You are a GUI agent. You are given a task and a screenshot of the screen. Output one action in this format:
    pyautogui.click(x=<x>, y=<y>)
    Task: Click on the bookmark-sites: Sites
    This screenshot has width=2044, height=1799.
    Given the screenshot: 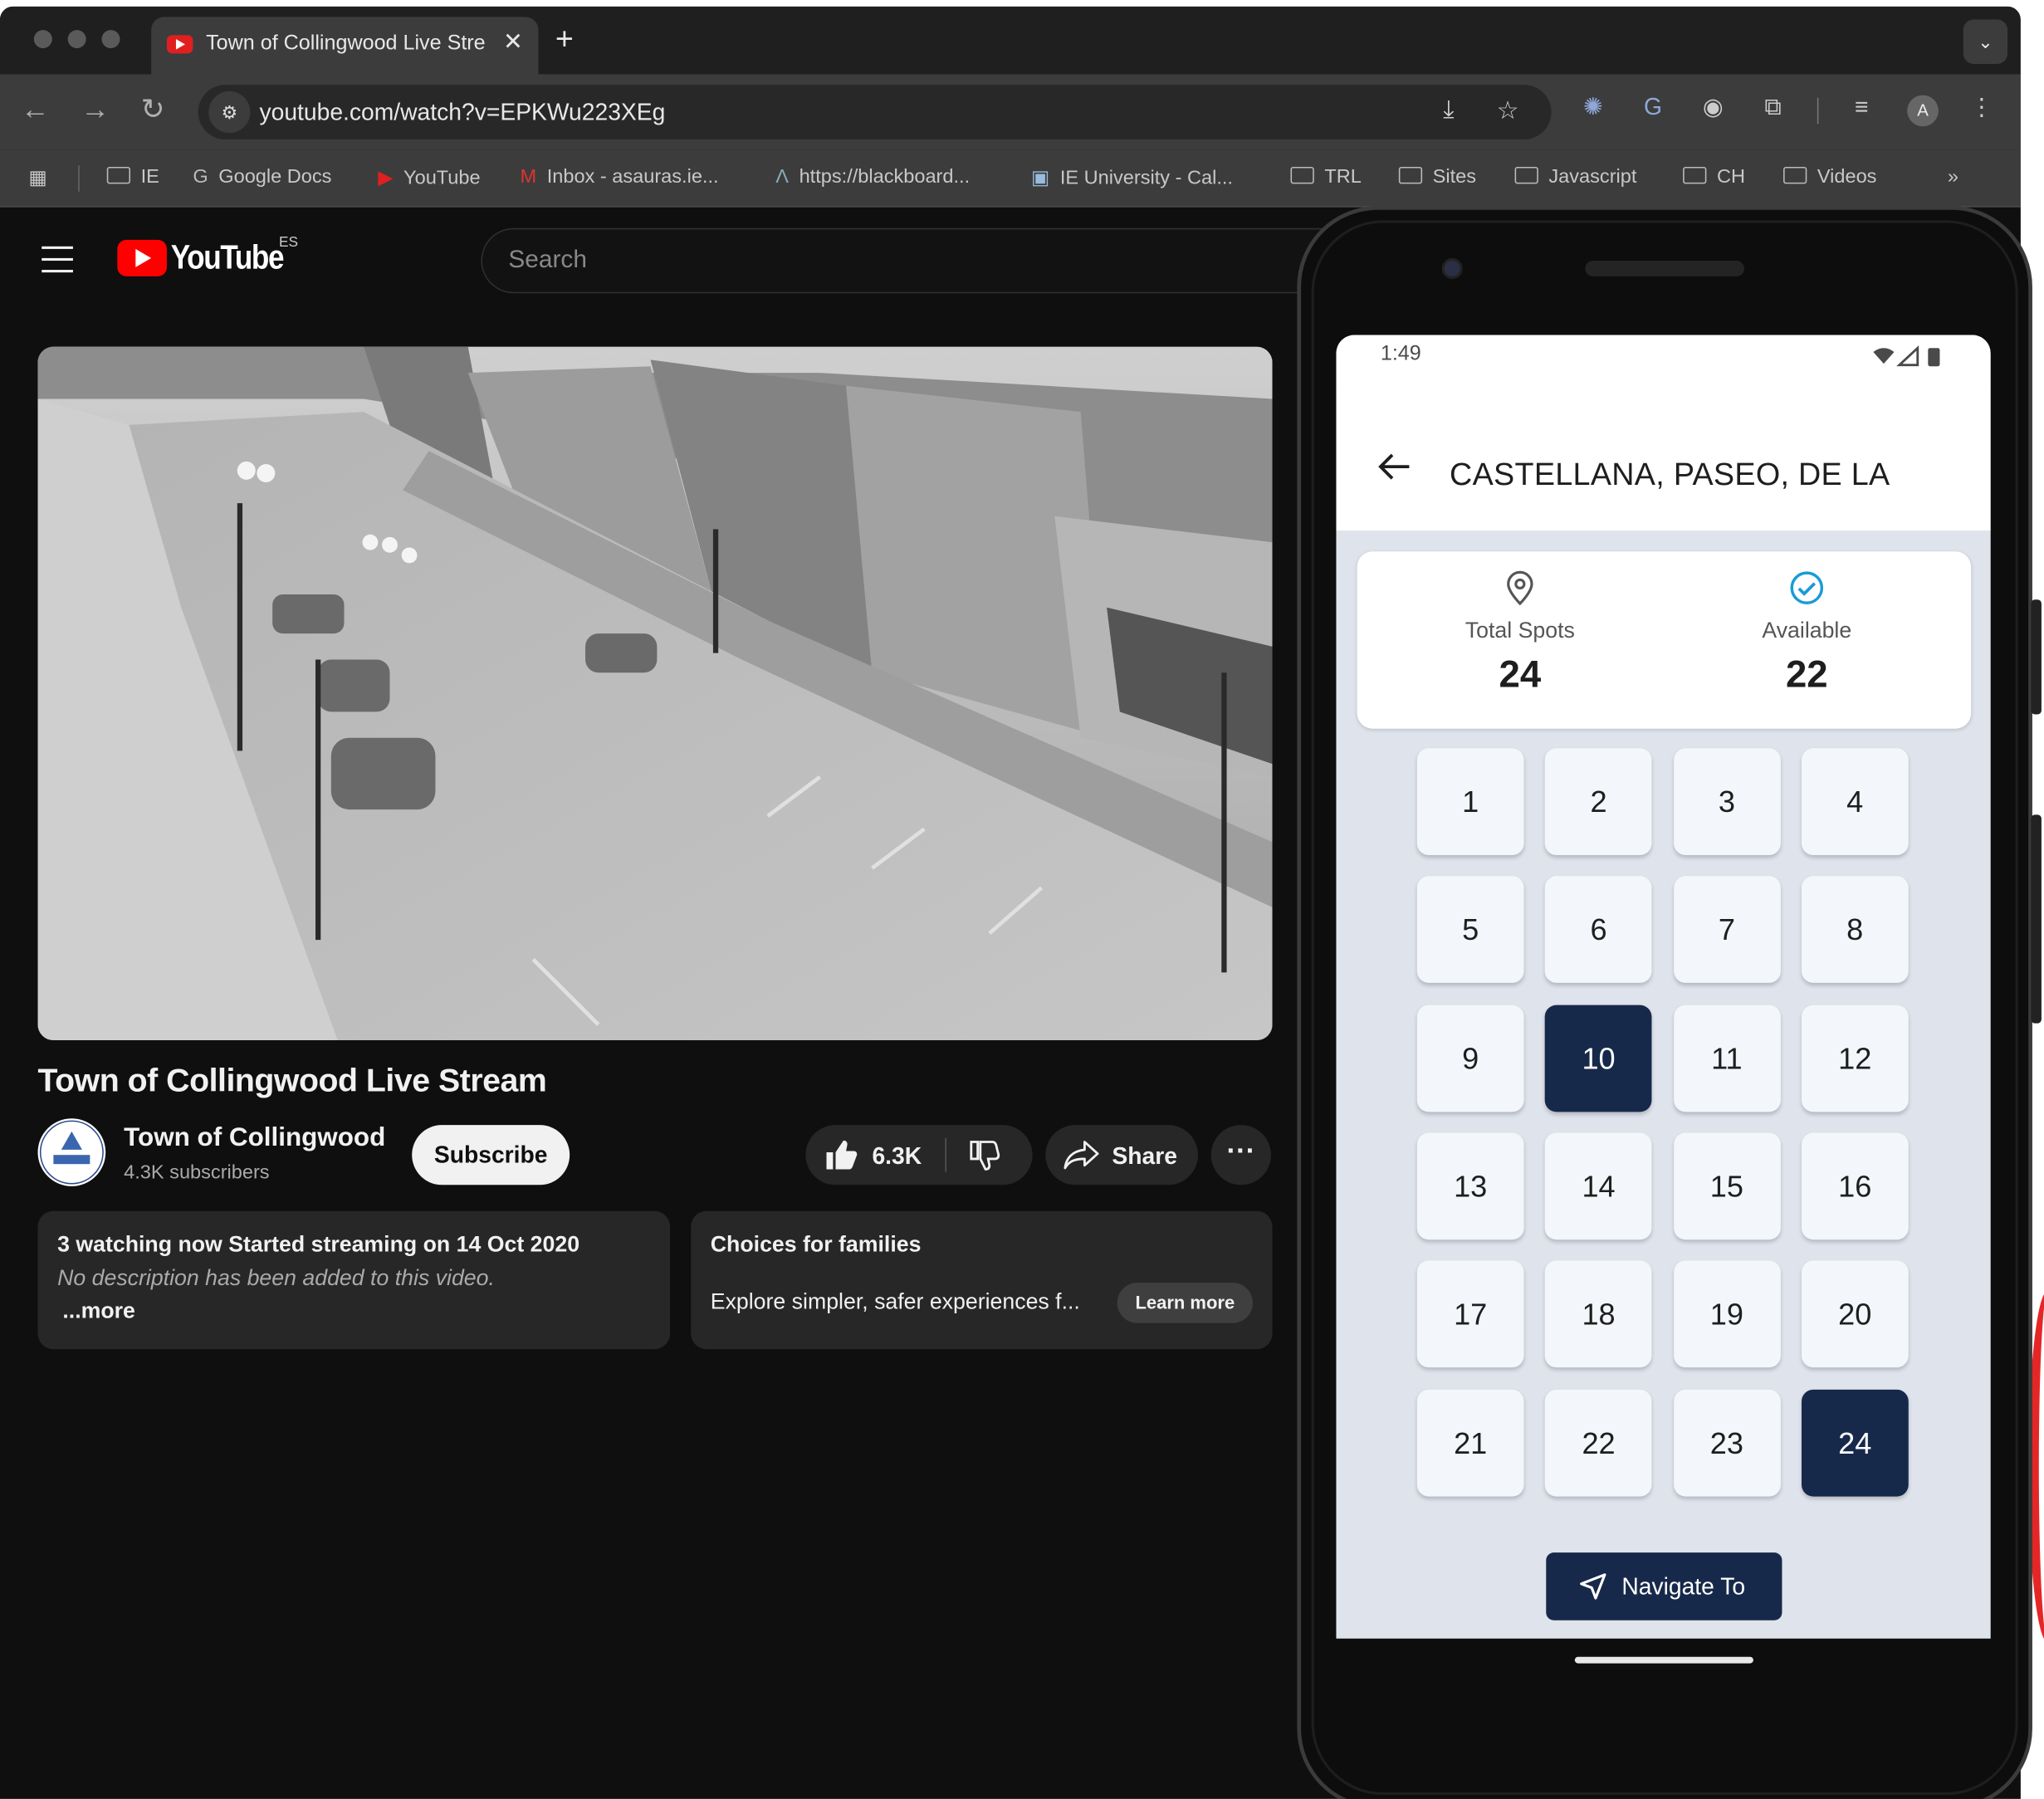 What is the action you would take?
    pyautogui.click(x=1437, y=176)
    